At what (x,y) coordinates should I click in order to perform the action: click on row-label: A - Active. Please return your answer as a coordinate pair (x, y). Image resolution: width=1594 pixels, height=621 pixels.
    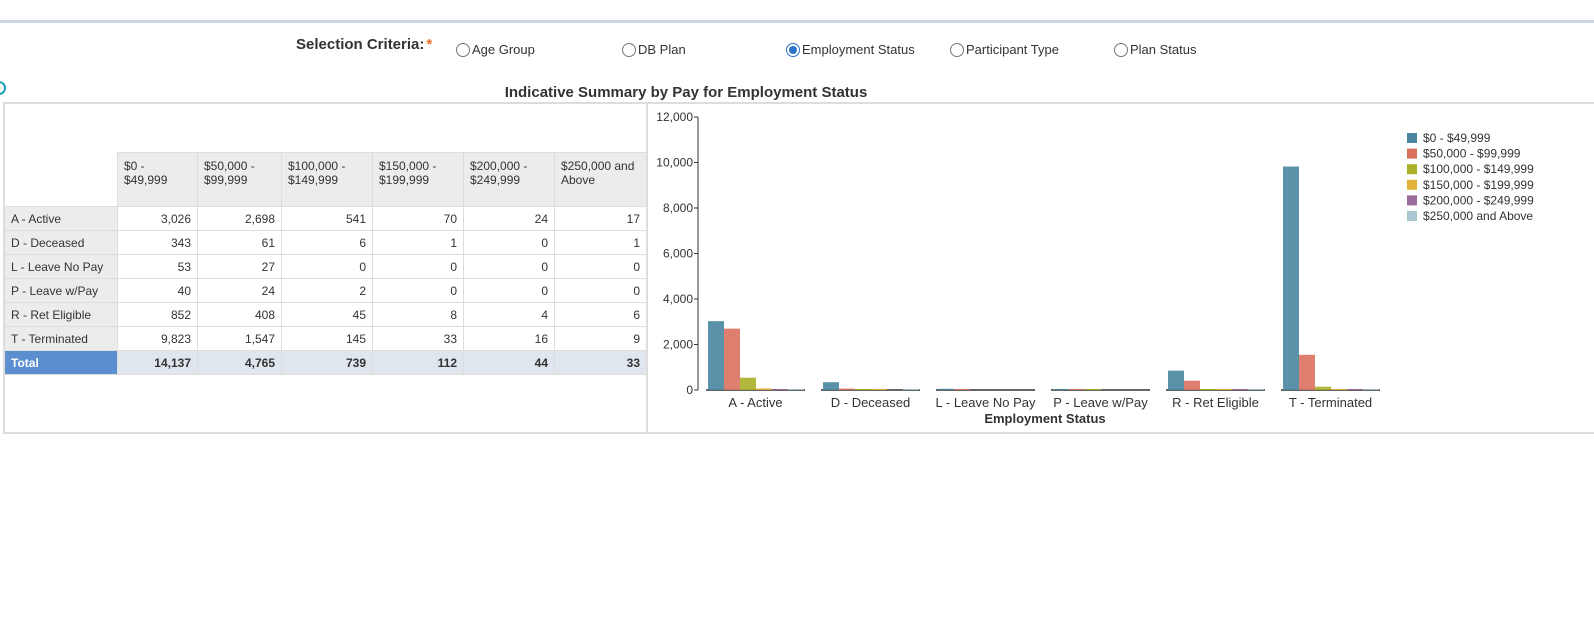
    Looking at the image, I should click on (61, 218).